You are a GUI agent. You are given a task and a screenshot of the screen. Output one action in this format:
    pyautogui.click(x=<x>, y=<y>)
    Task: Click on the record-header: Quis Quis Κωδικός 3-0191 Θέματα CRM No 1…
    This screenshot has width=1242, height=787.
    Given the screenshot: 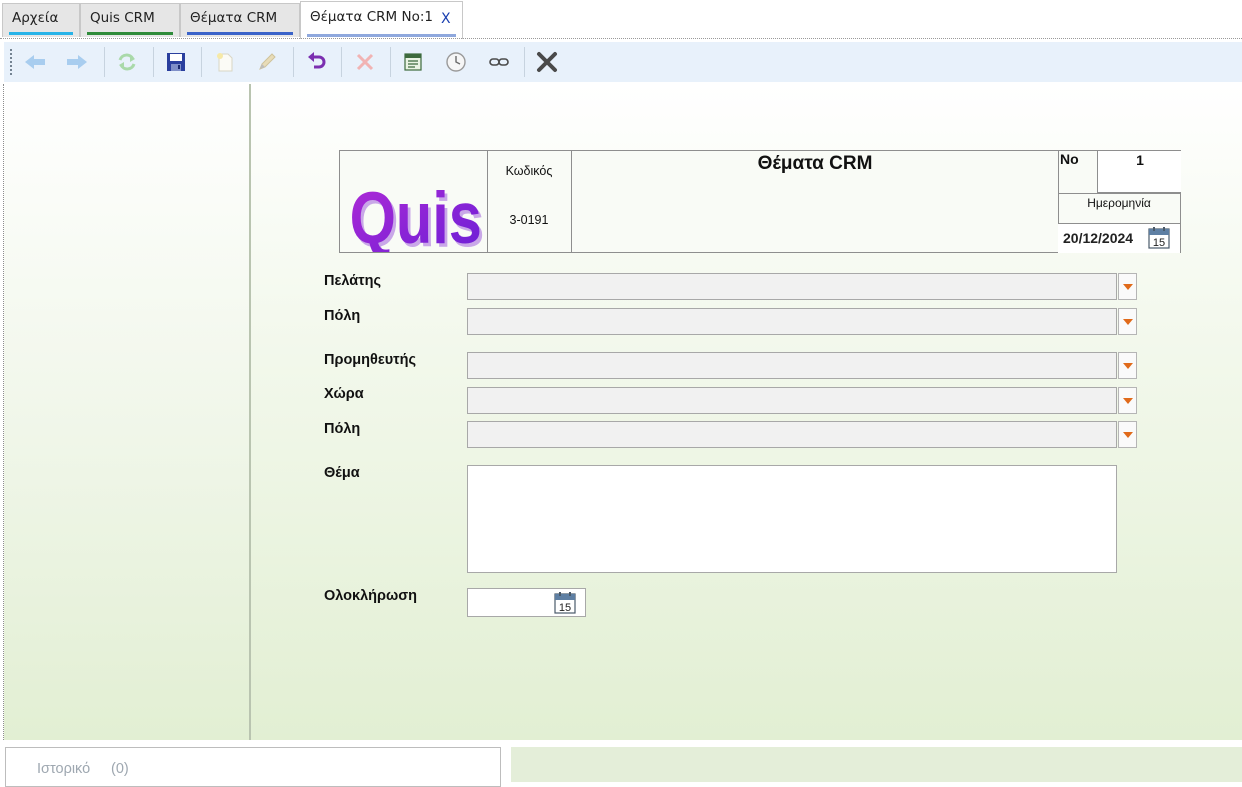 What is the action you would take?
    pyautogui.click(x=760, y=201)
    